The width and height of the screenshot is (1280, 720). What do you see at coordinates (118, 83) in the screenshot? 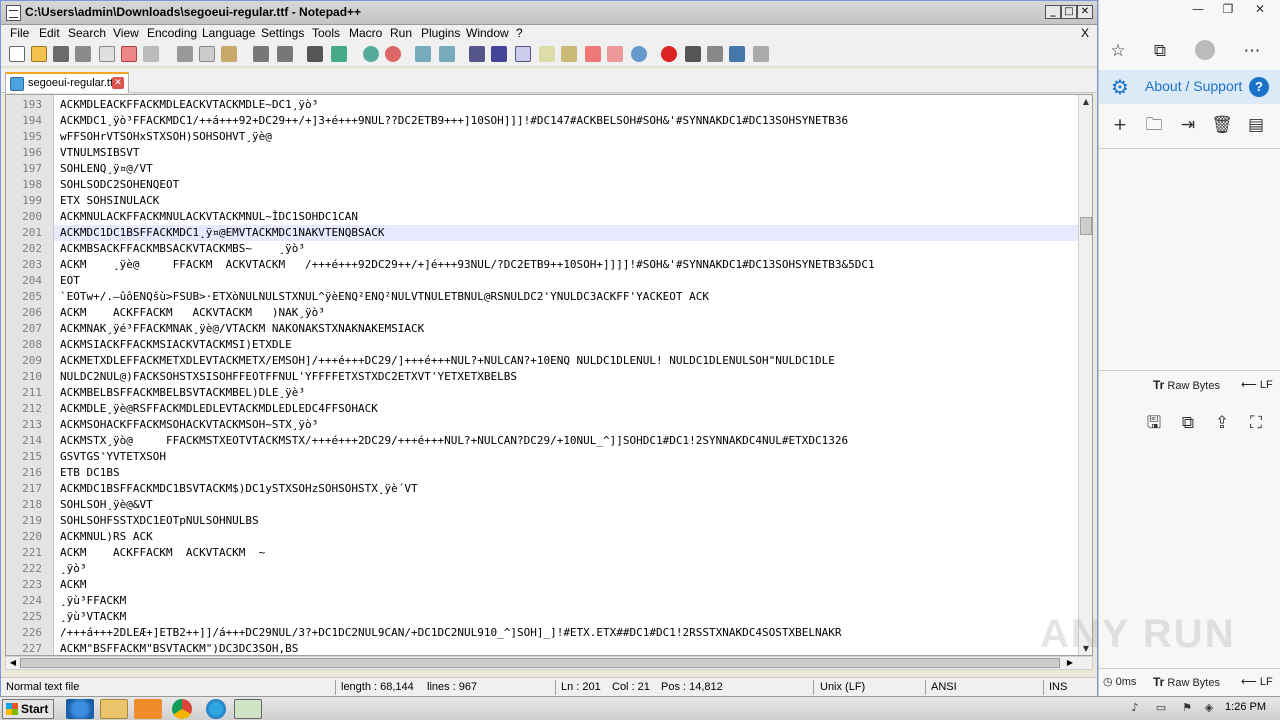
I see `tab-close-icon: ✕` at bounding box center [118, 83].